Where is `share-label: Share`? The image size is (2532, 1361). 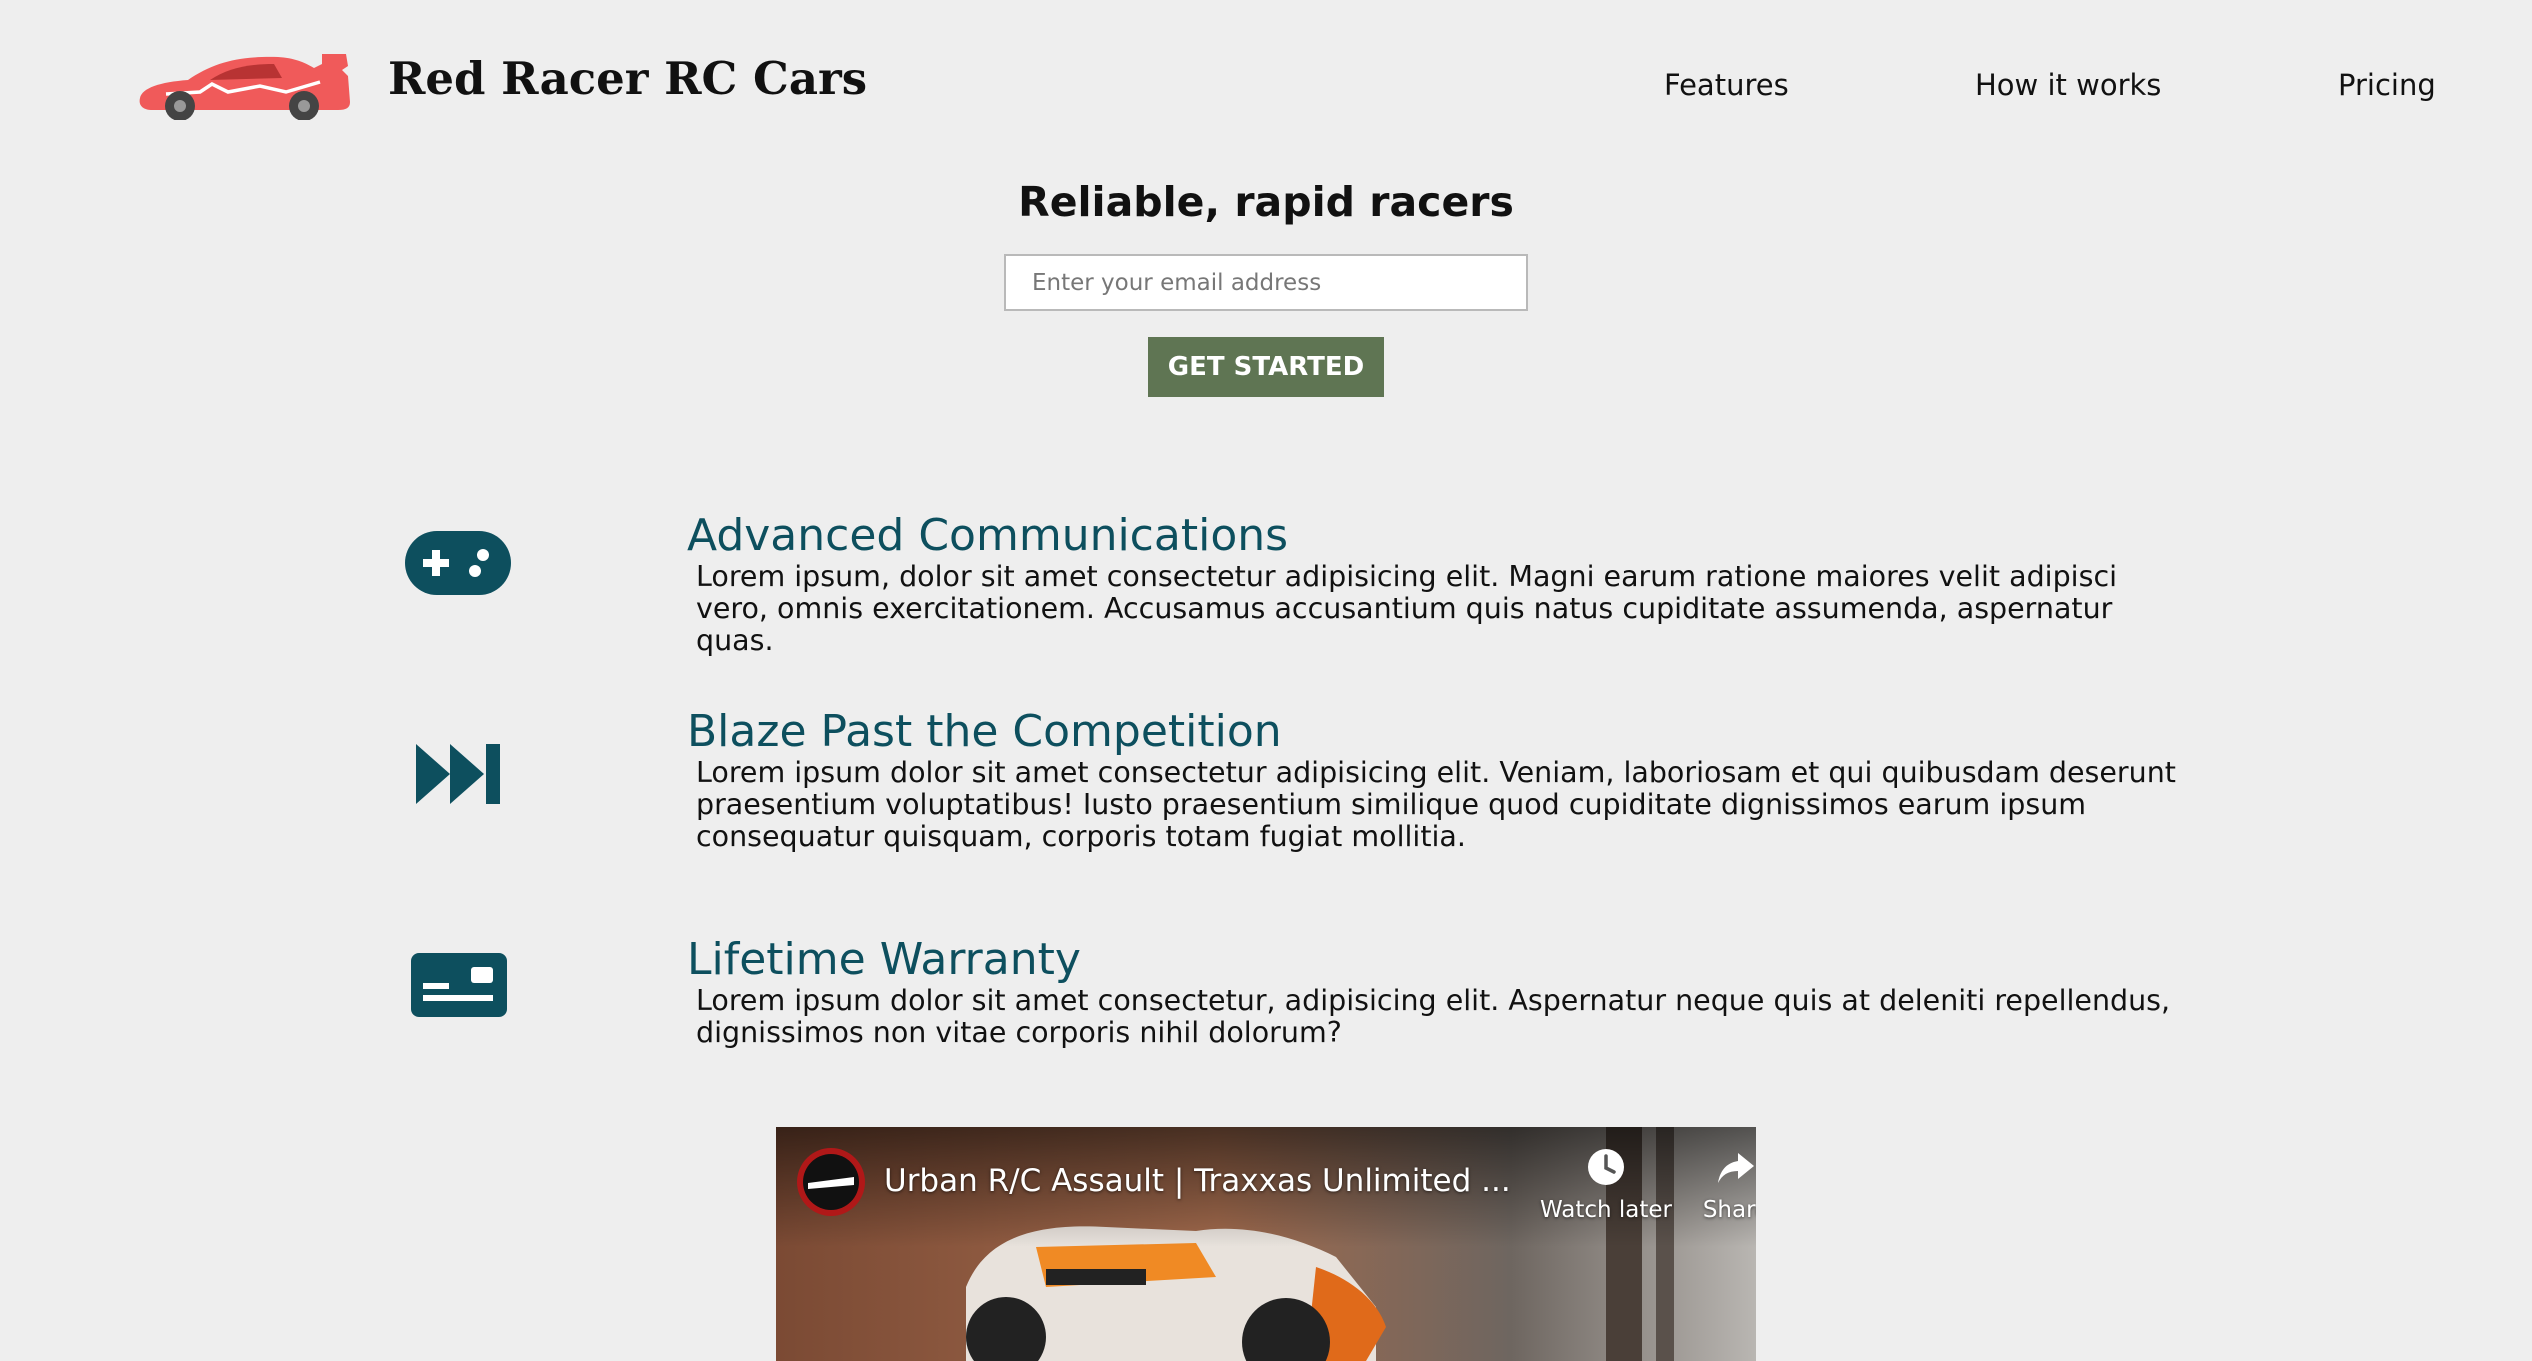
share-label: Share is located at coordinates (1729, 1210).